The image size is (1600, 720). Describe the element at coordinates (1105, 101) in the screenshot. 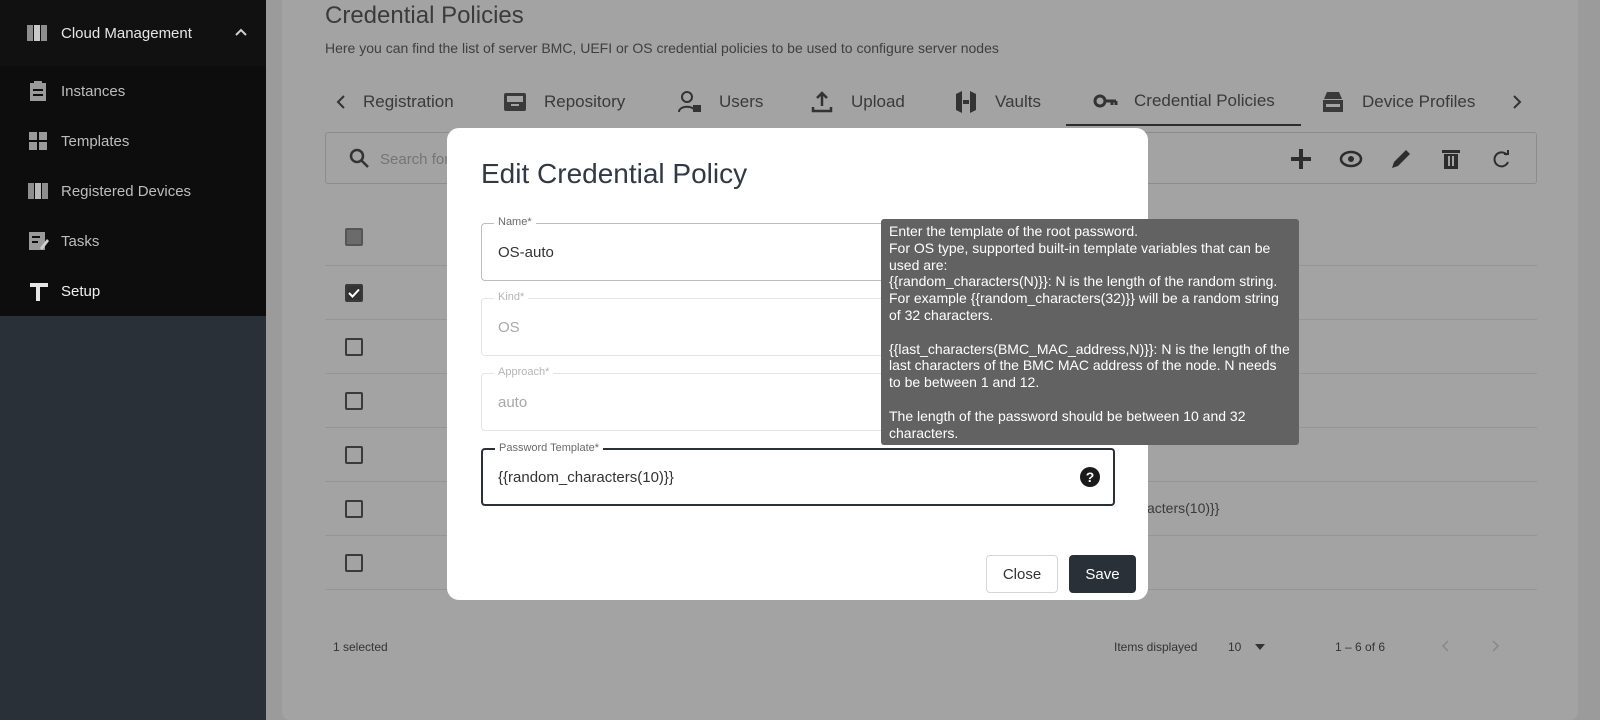

I see `key-icon` at that location.